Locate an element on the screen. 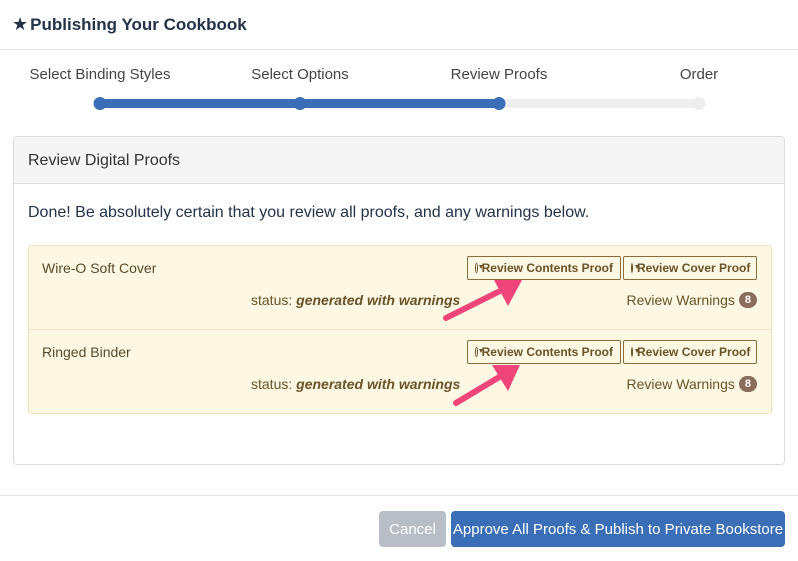 The height and width of the screenshot is (561, 798). cancel-button: Cancel is located at coordinates (412, 529).